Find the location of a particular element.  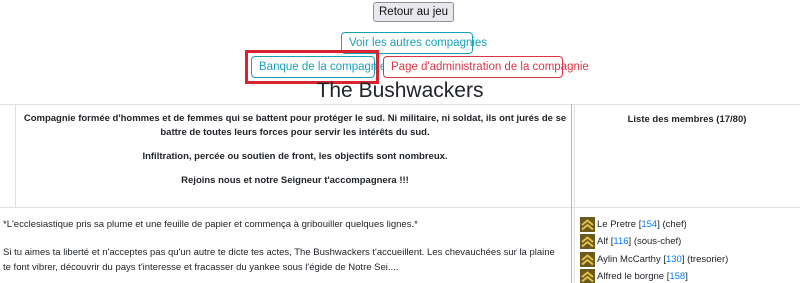

member-role: (chef) is located at coordinates (674, 224).